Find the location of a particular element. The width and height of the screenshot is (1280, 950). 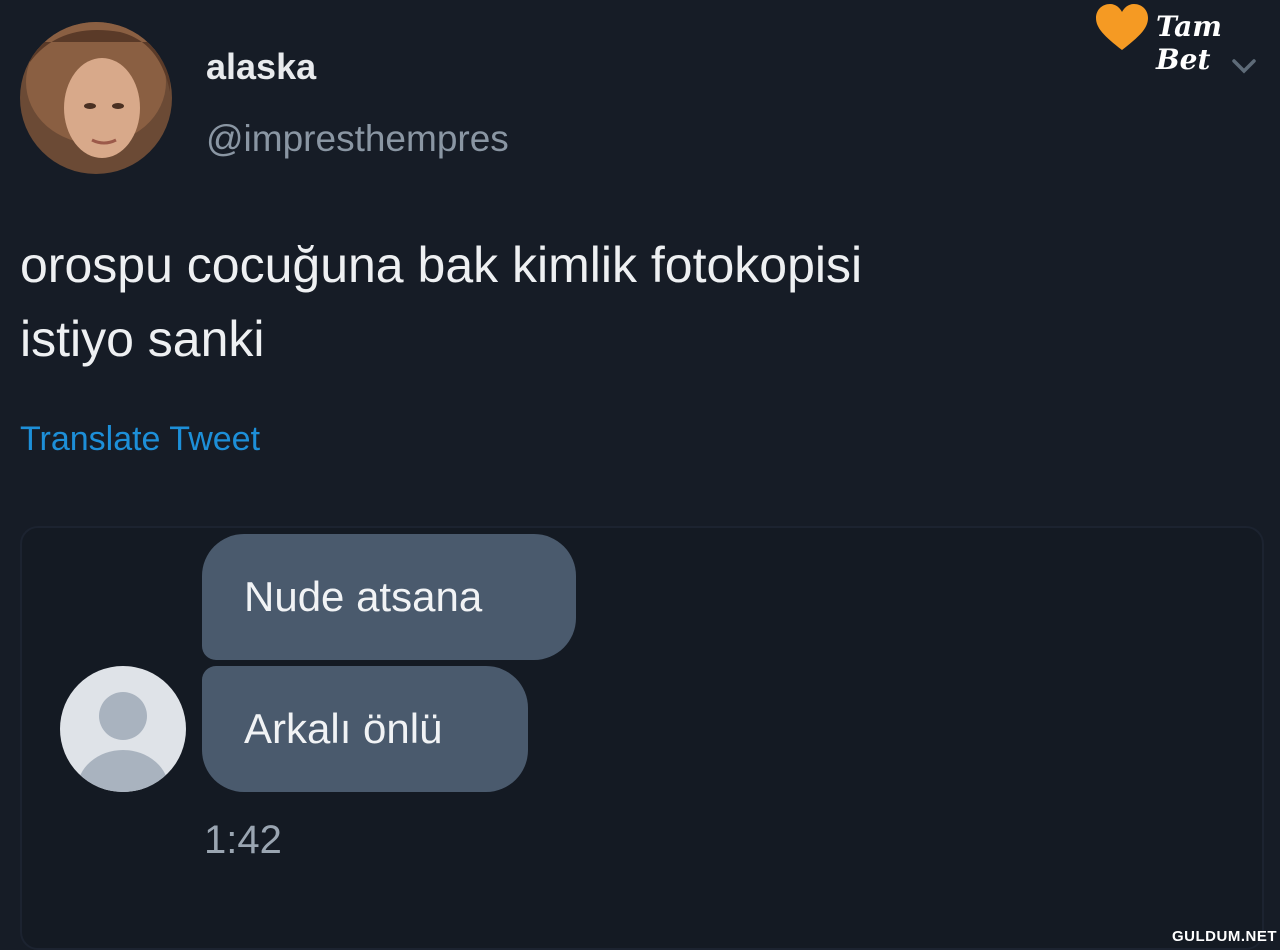

profile-avatar is located at coordinates (96, 98).